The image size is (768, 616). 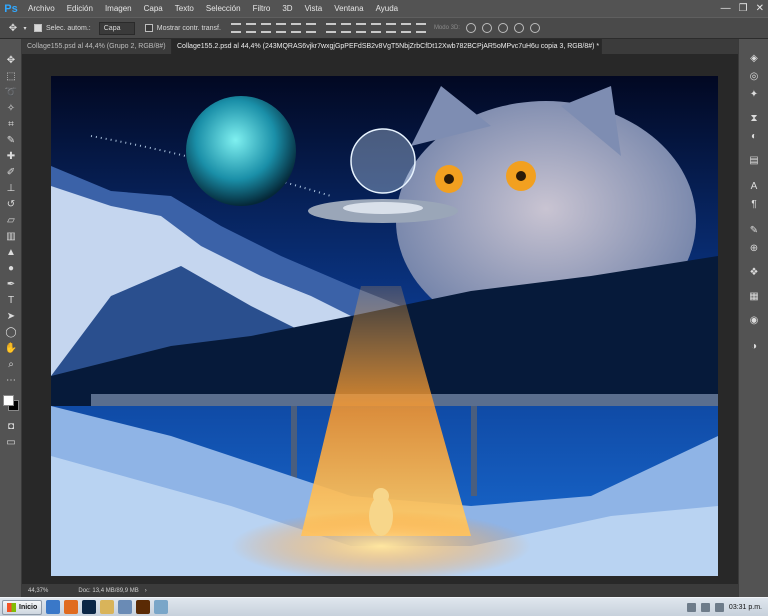 What do you see at coordinates (25, 28) in the screenshot?
I see `chevron-down-icon: ▾` at bounding box center [25, 28].